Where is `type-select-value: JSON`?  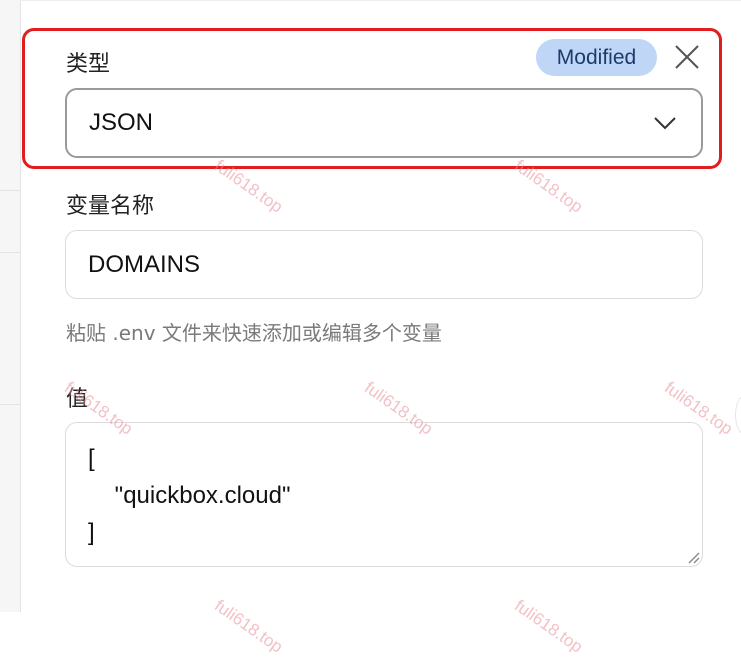 type-select-value: JSON is located at coordinates (121, 122).